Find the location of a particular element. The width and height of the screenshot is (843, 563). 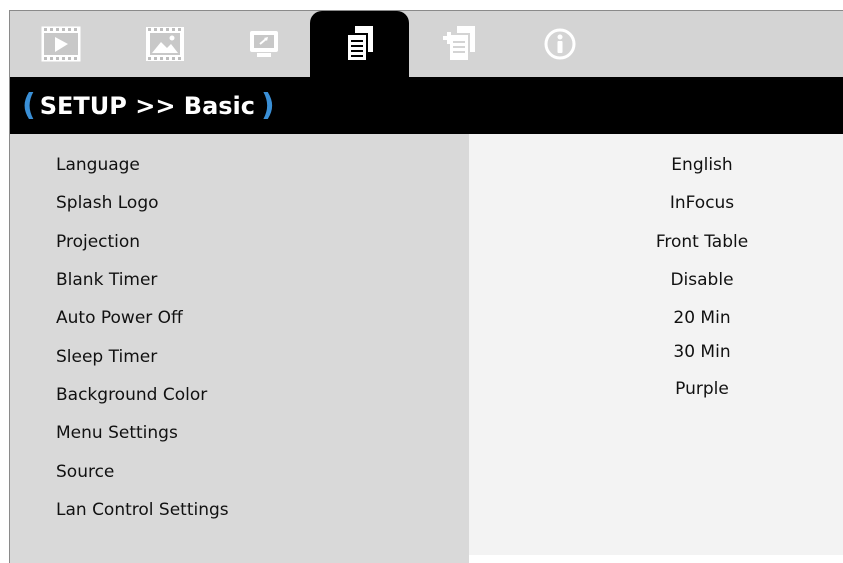

menu-item-language: Language is located at coordinates (98, 165).